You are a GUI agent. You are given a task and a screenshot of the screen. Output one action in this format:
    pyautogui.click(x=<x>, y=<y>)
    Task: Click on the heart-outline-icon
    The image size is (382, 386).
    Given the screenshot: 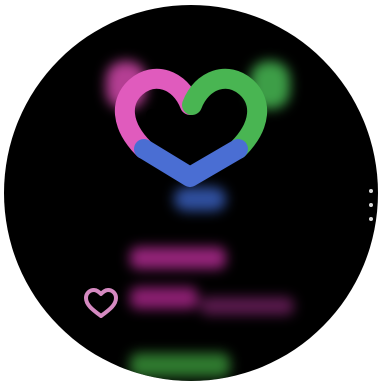 What is the action you would take?
    pyautogui.click(x=101, y=305)
    